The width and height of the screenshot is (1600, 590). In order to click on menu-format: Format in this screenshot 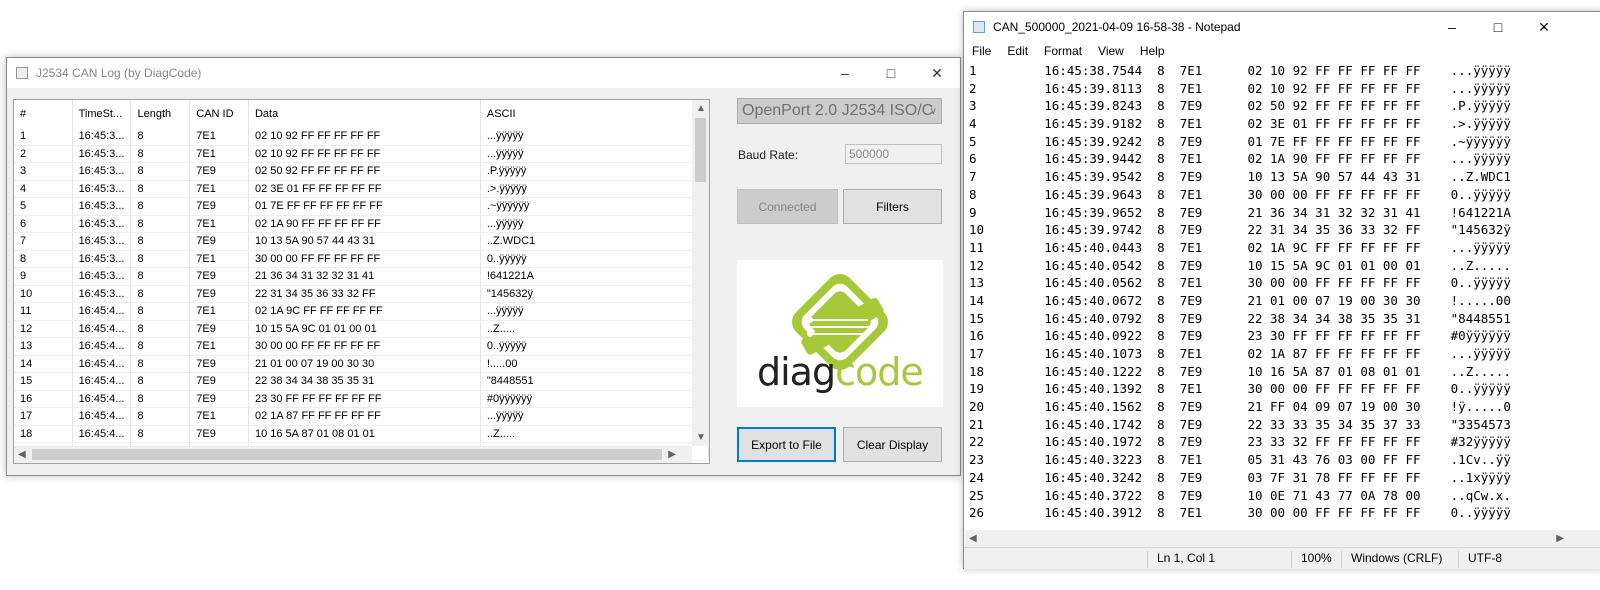, I will do `click(1063, 51)`.